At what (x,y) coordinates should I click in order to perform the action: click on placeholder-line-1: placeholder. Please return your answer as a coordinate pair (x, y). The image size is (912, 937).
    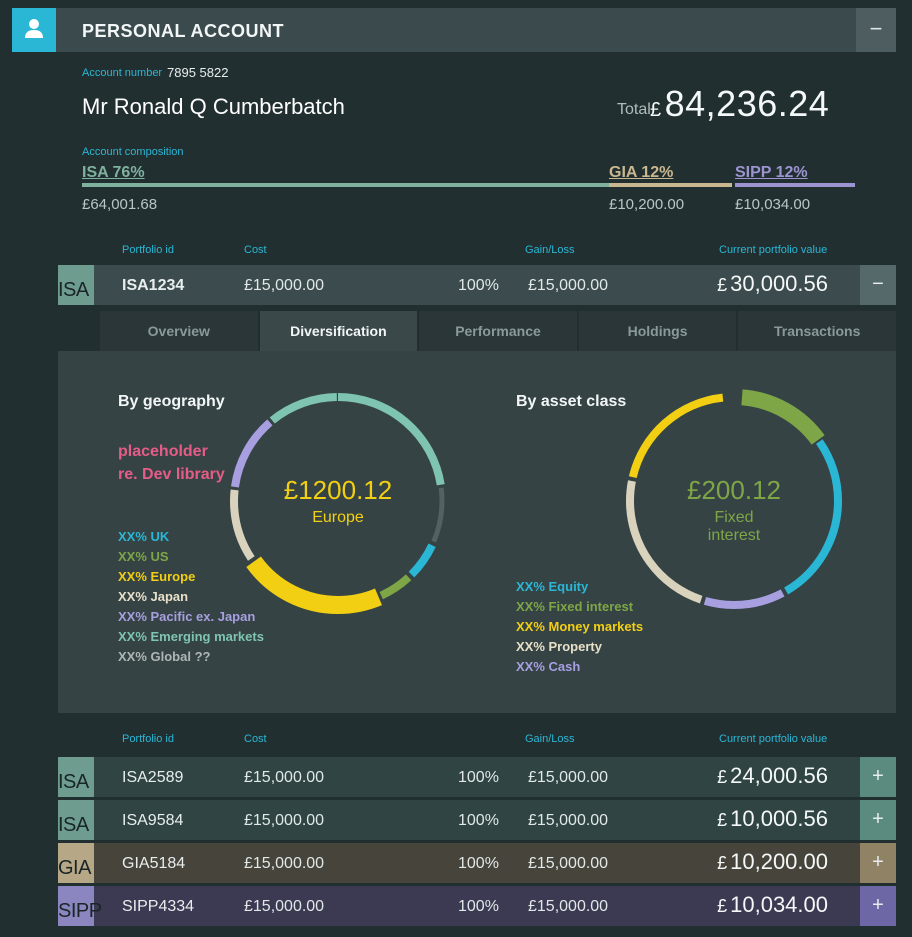
    Looking at the image, I should click on (163, 451).